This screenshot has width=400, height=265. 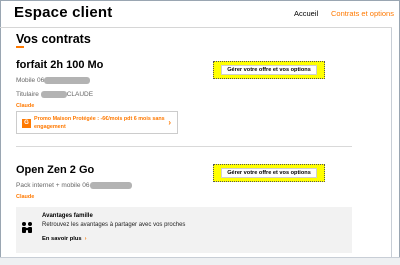 What do you see at coordinates (306, 13) in the screenshot?
I see `nav-accueil-link: Accueil` at bounding box center [306, 13].